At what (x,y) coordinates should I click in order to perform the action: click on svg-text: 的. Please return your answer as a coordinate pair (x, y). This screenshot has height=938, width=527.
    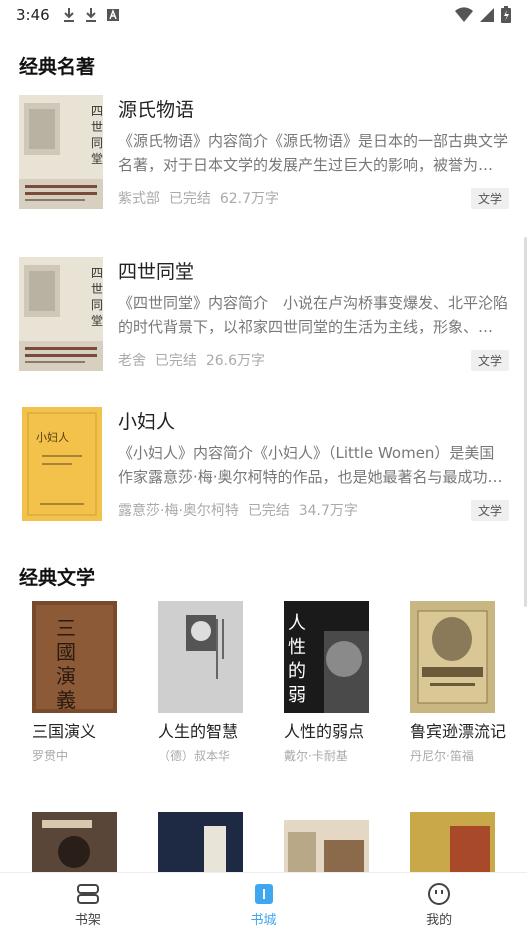
    Looking at the image, I should click on (297, 671).